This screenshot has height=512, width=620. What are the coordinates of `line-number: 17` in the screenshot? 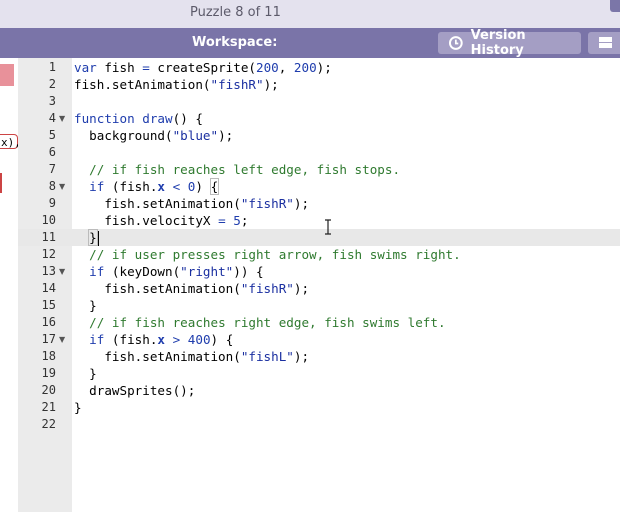 It's located at (48, 339).